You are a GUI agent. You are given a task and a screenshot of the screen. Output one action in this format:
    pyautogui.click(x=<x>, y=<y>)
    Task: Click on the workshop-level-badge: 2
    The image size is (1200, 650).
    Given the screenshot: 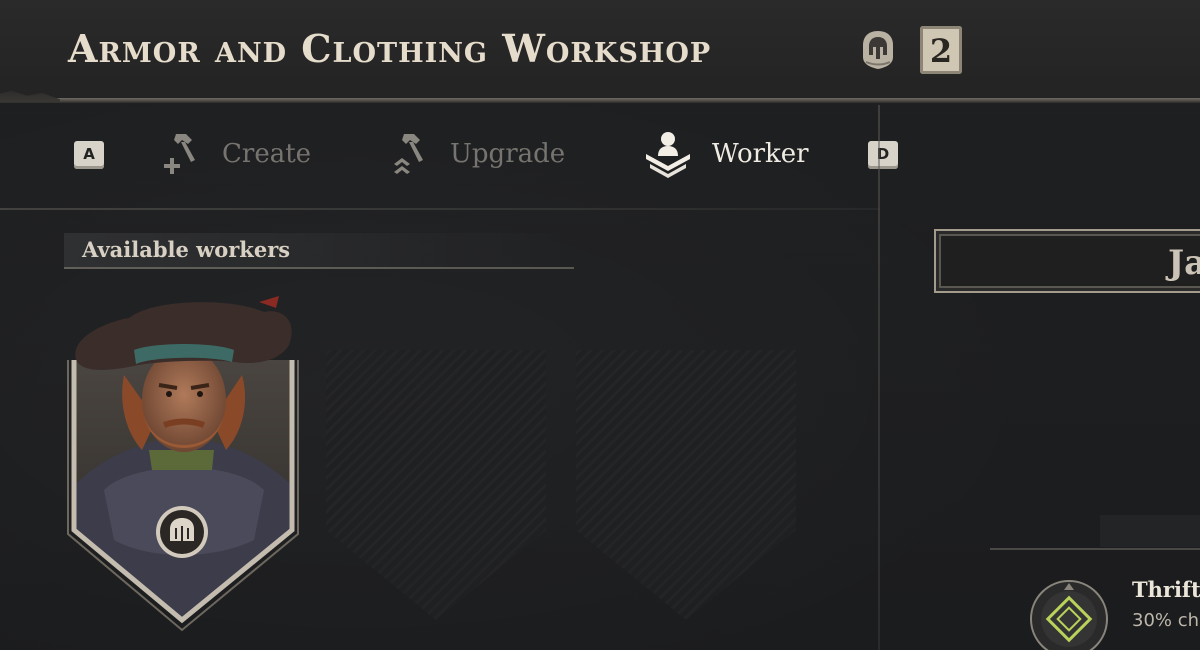 What is the action you would take?
    pyautogui.click(x=941, y=50)
    